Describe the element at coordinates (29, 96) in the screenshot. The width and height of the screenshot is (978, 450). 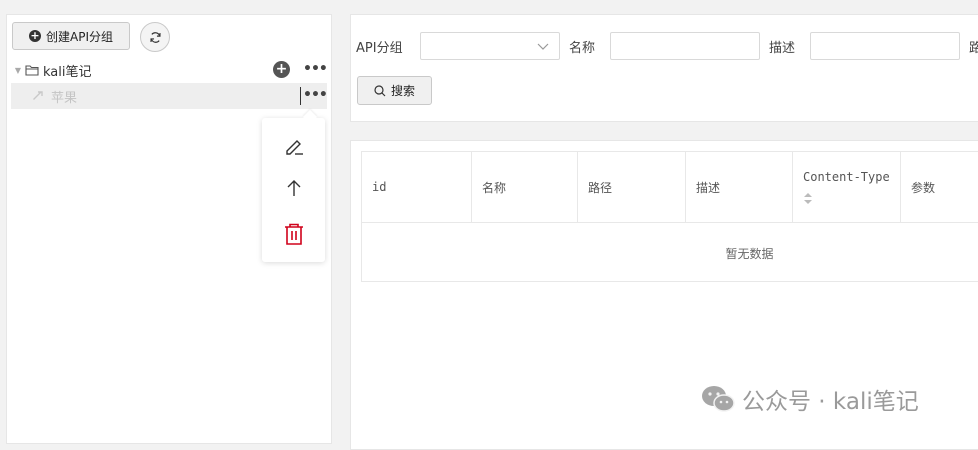
I see `indent-spacer` at that location.